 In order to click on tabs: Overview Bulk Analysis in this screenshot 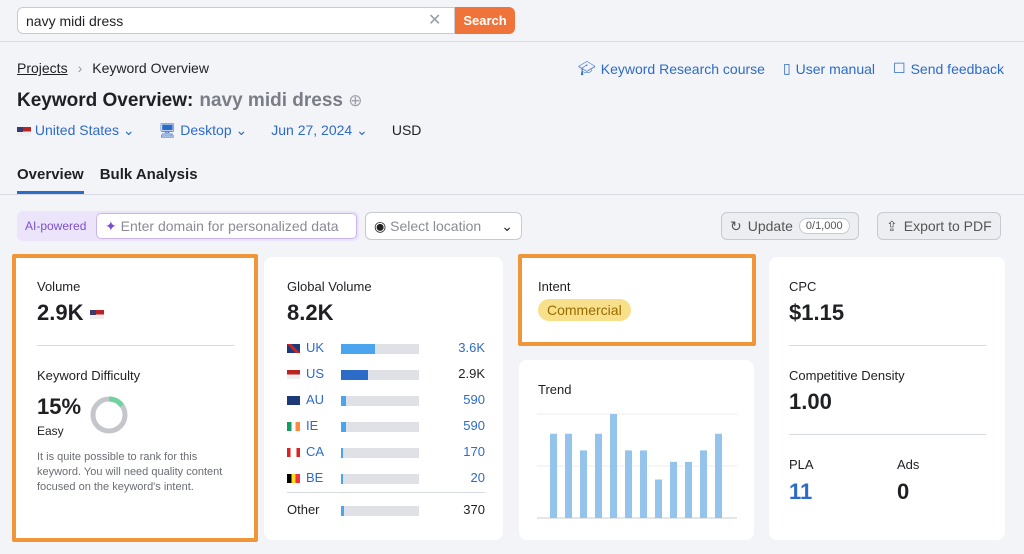, I will do `click(107, 180)`.